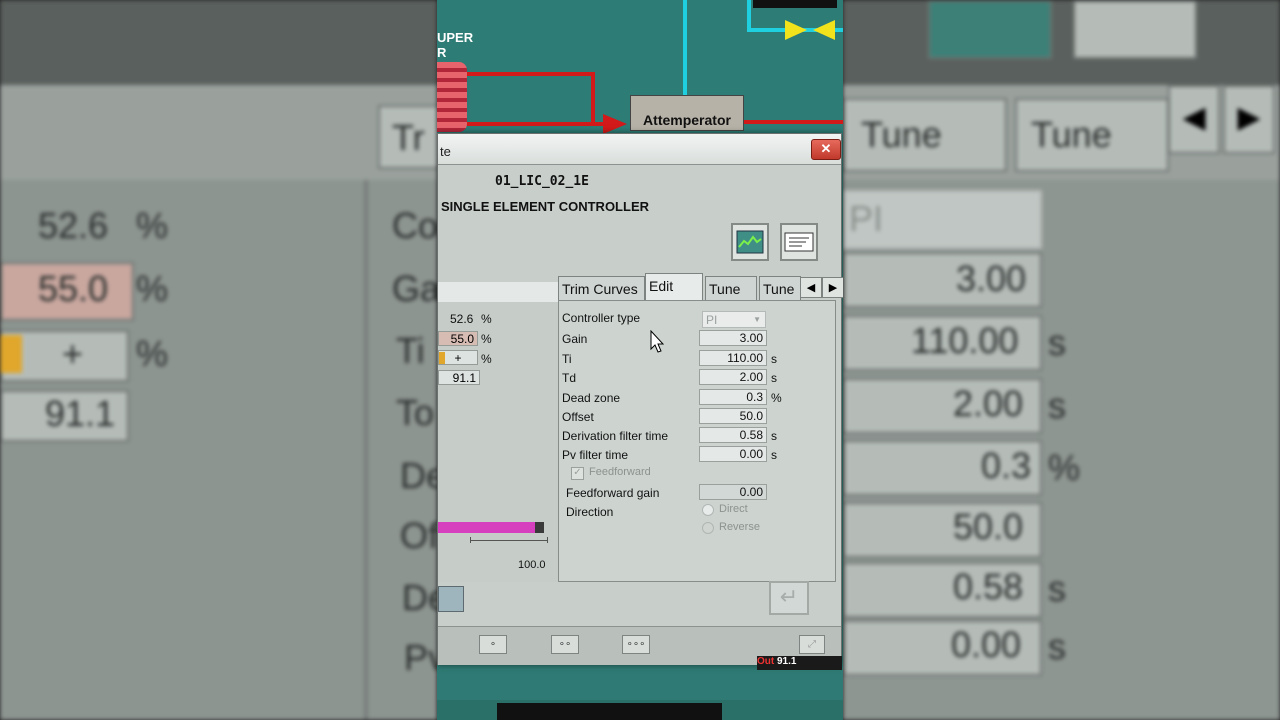 This screenshot has height=720, width=1280. What do you see at coordinates (942, 219) in the screenshot?
I see `bg-right-select: PI` at bounding box center [942, 219].